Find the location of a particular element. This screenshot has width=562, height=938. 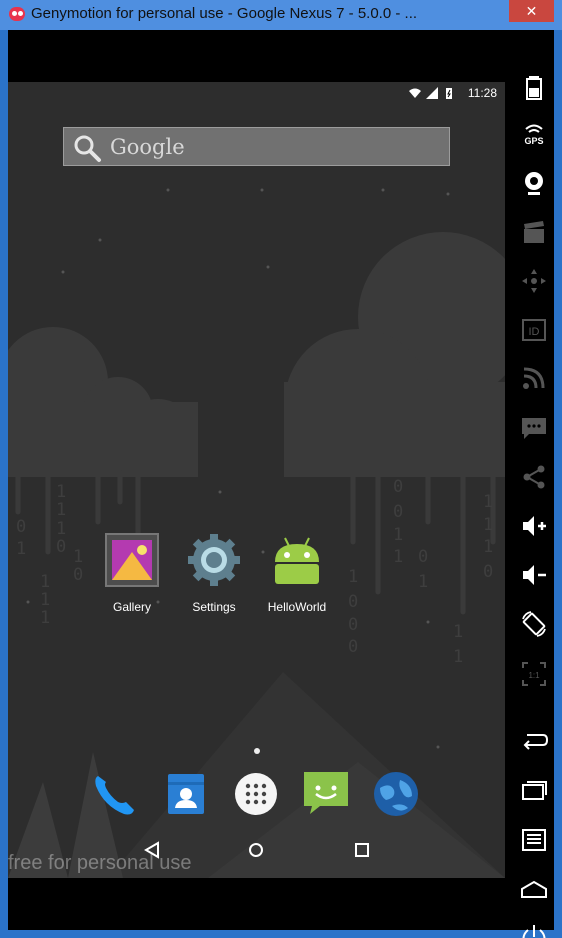

settings-icon is located at coordinates (214, 560).